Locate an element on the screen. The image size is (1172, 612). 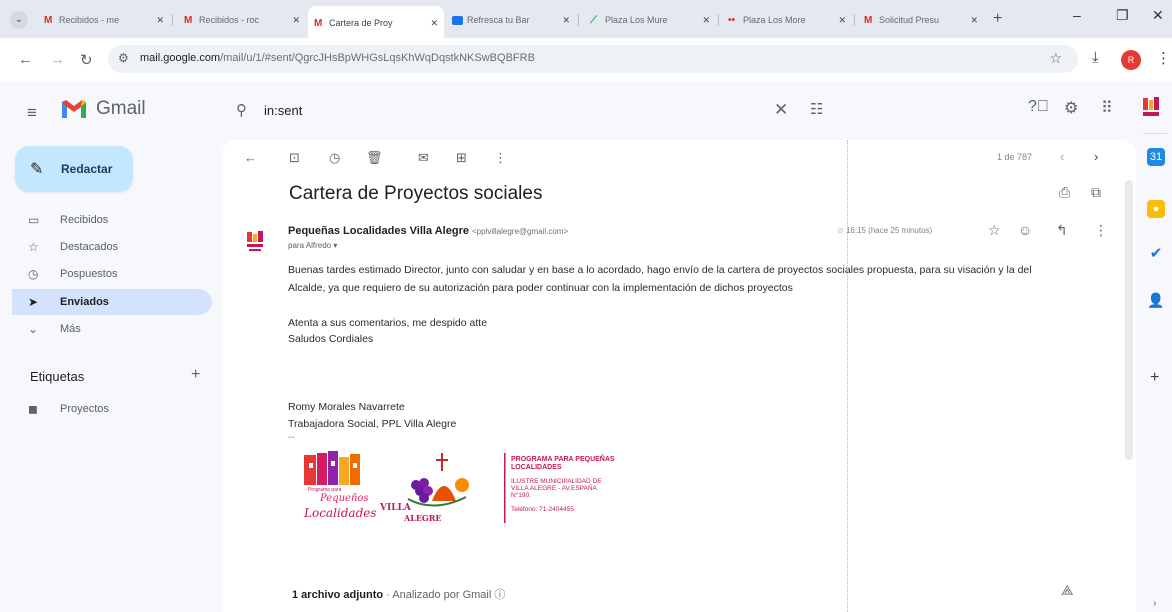
dots-icon: •• is located at coordinates (732, 20).